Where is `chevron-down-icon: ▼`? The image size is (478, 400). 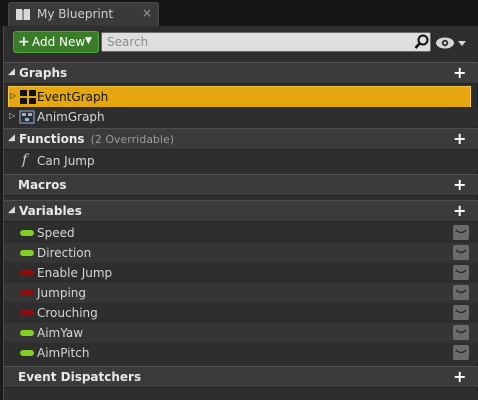
chevron-down-icon: ▼ is located at coordinates (88, 41).